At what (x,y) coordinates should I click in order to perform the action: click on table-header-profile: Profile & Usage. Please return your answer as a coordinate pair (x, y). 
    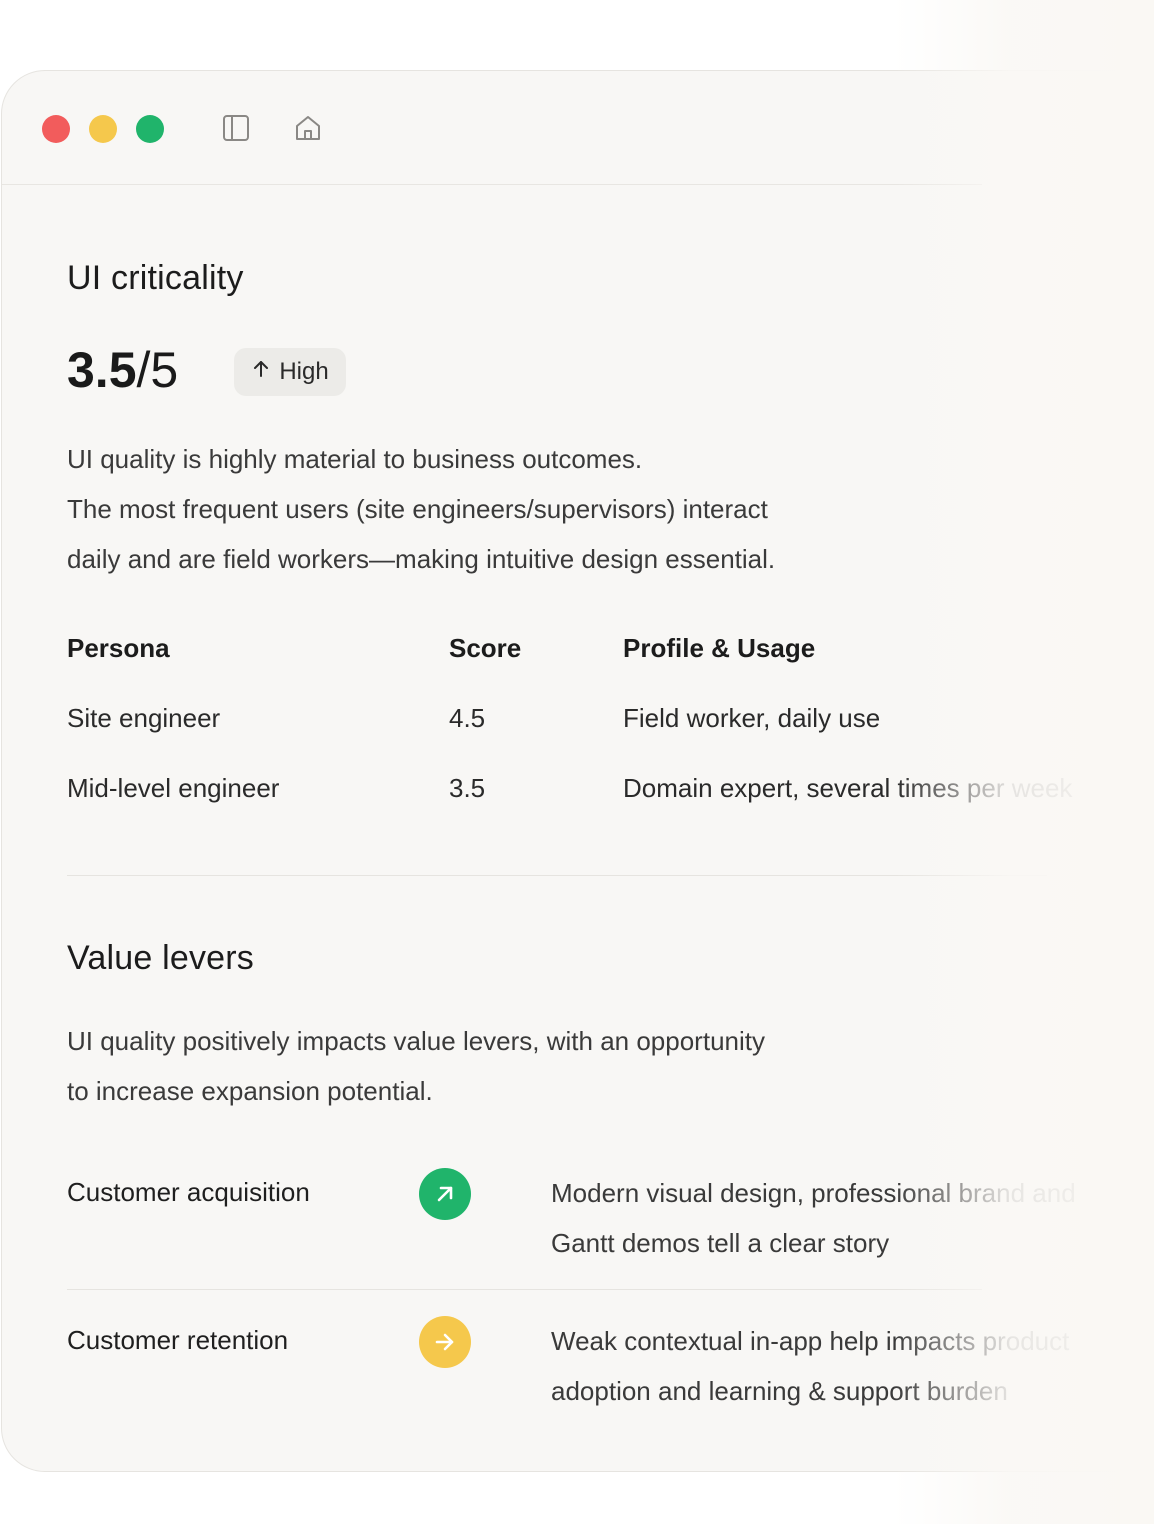
    Looking at the image, I should click on (719, 648).